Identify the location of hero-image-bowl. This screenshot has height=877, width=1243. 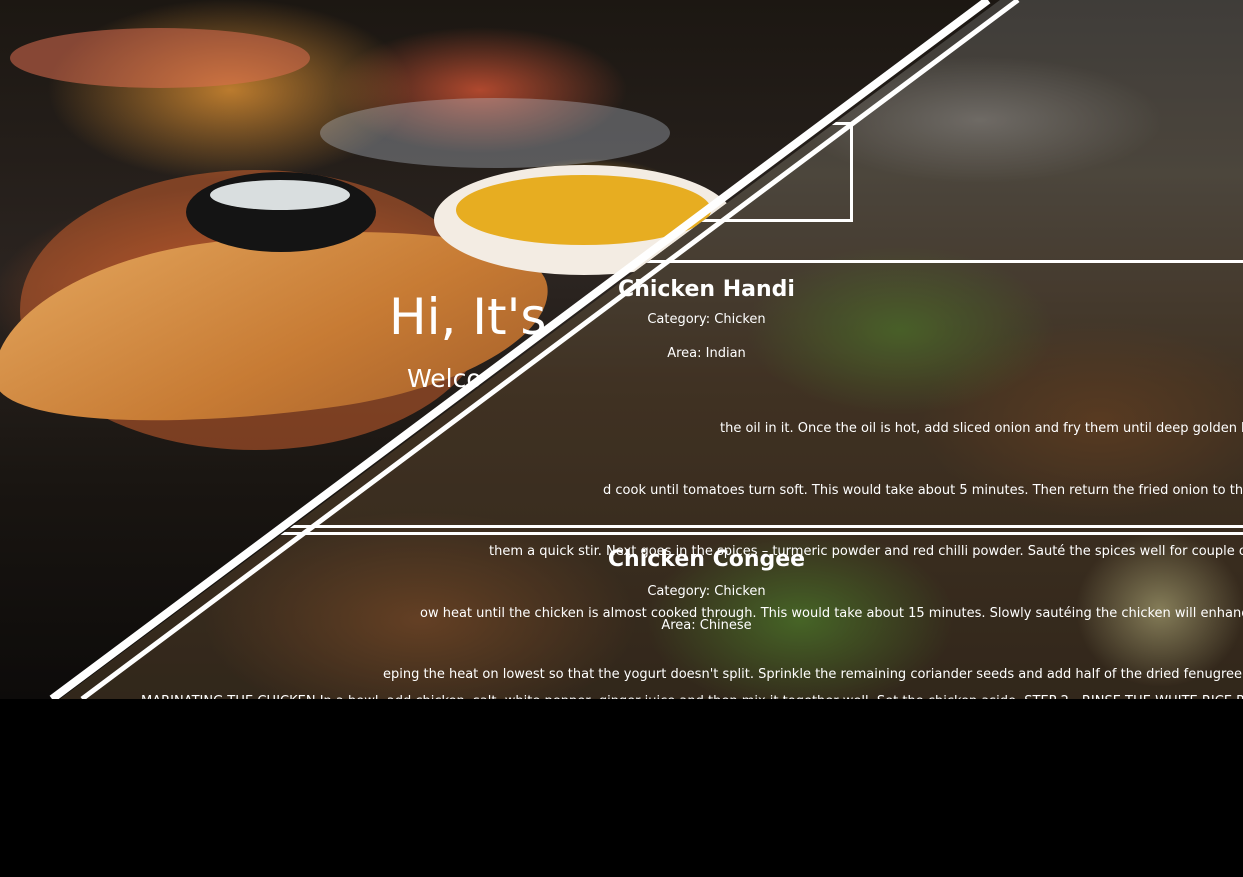
(281, 212).